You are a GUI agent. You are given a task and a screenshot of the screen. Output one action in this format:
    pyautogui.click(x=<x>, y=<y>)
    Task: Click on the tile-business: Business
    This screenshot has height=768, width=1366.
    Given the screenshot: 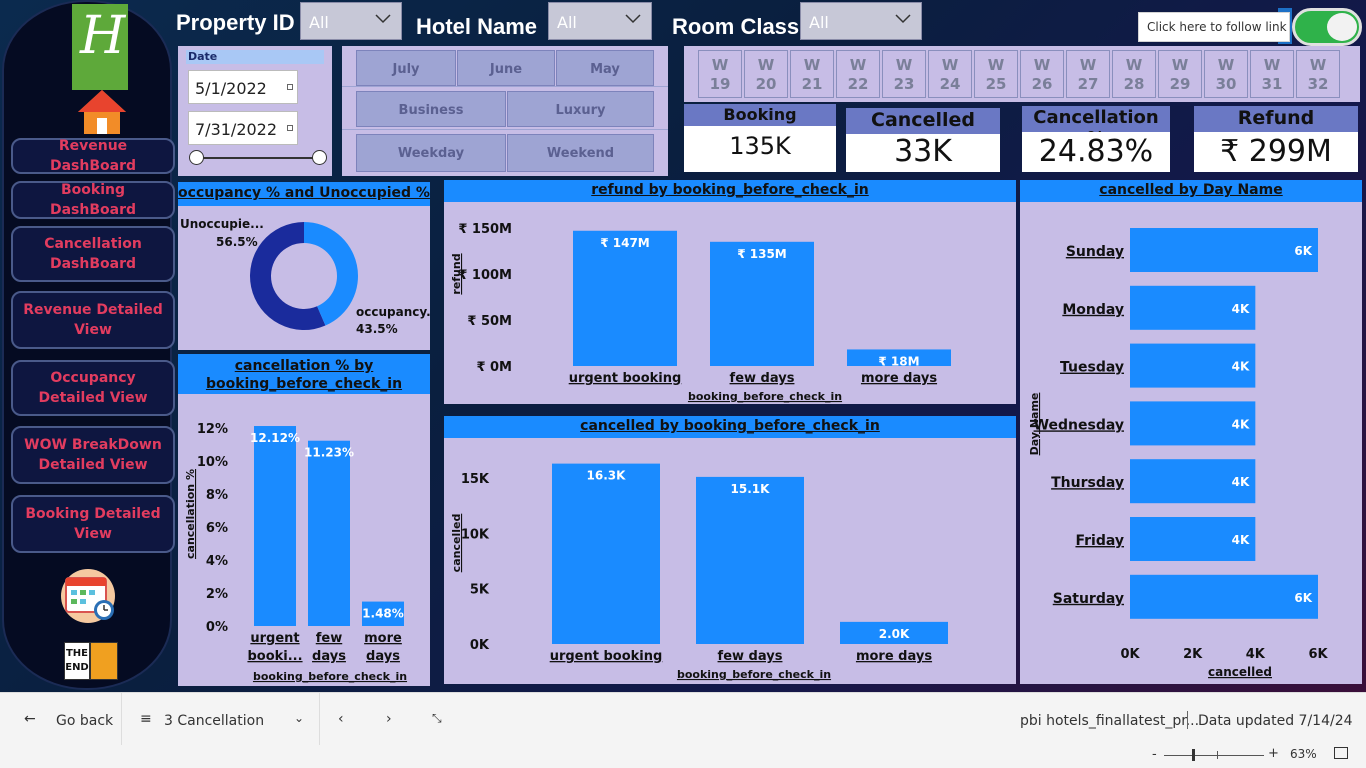 What is the action you would take?
    pyautogui.click(x=431, y=109)
    